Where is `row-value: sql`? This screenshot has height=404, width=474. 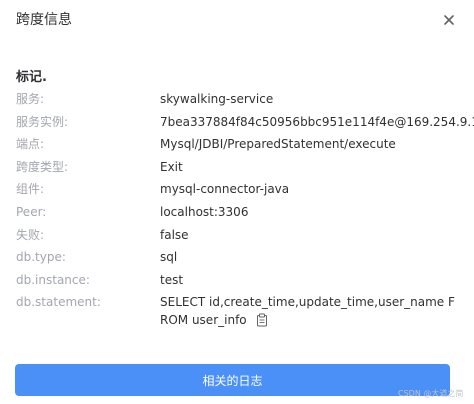 row-value: sql is located at coordinates (169, 257).